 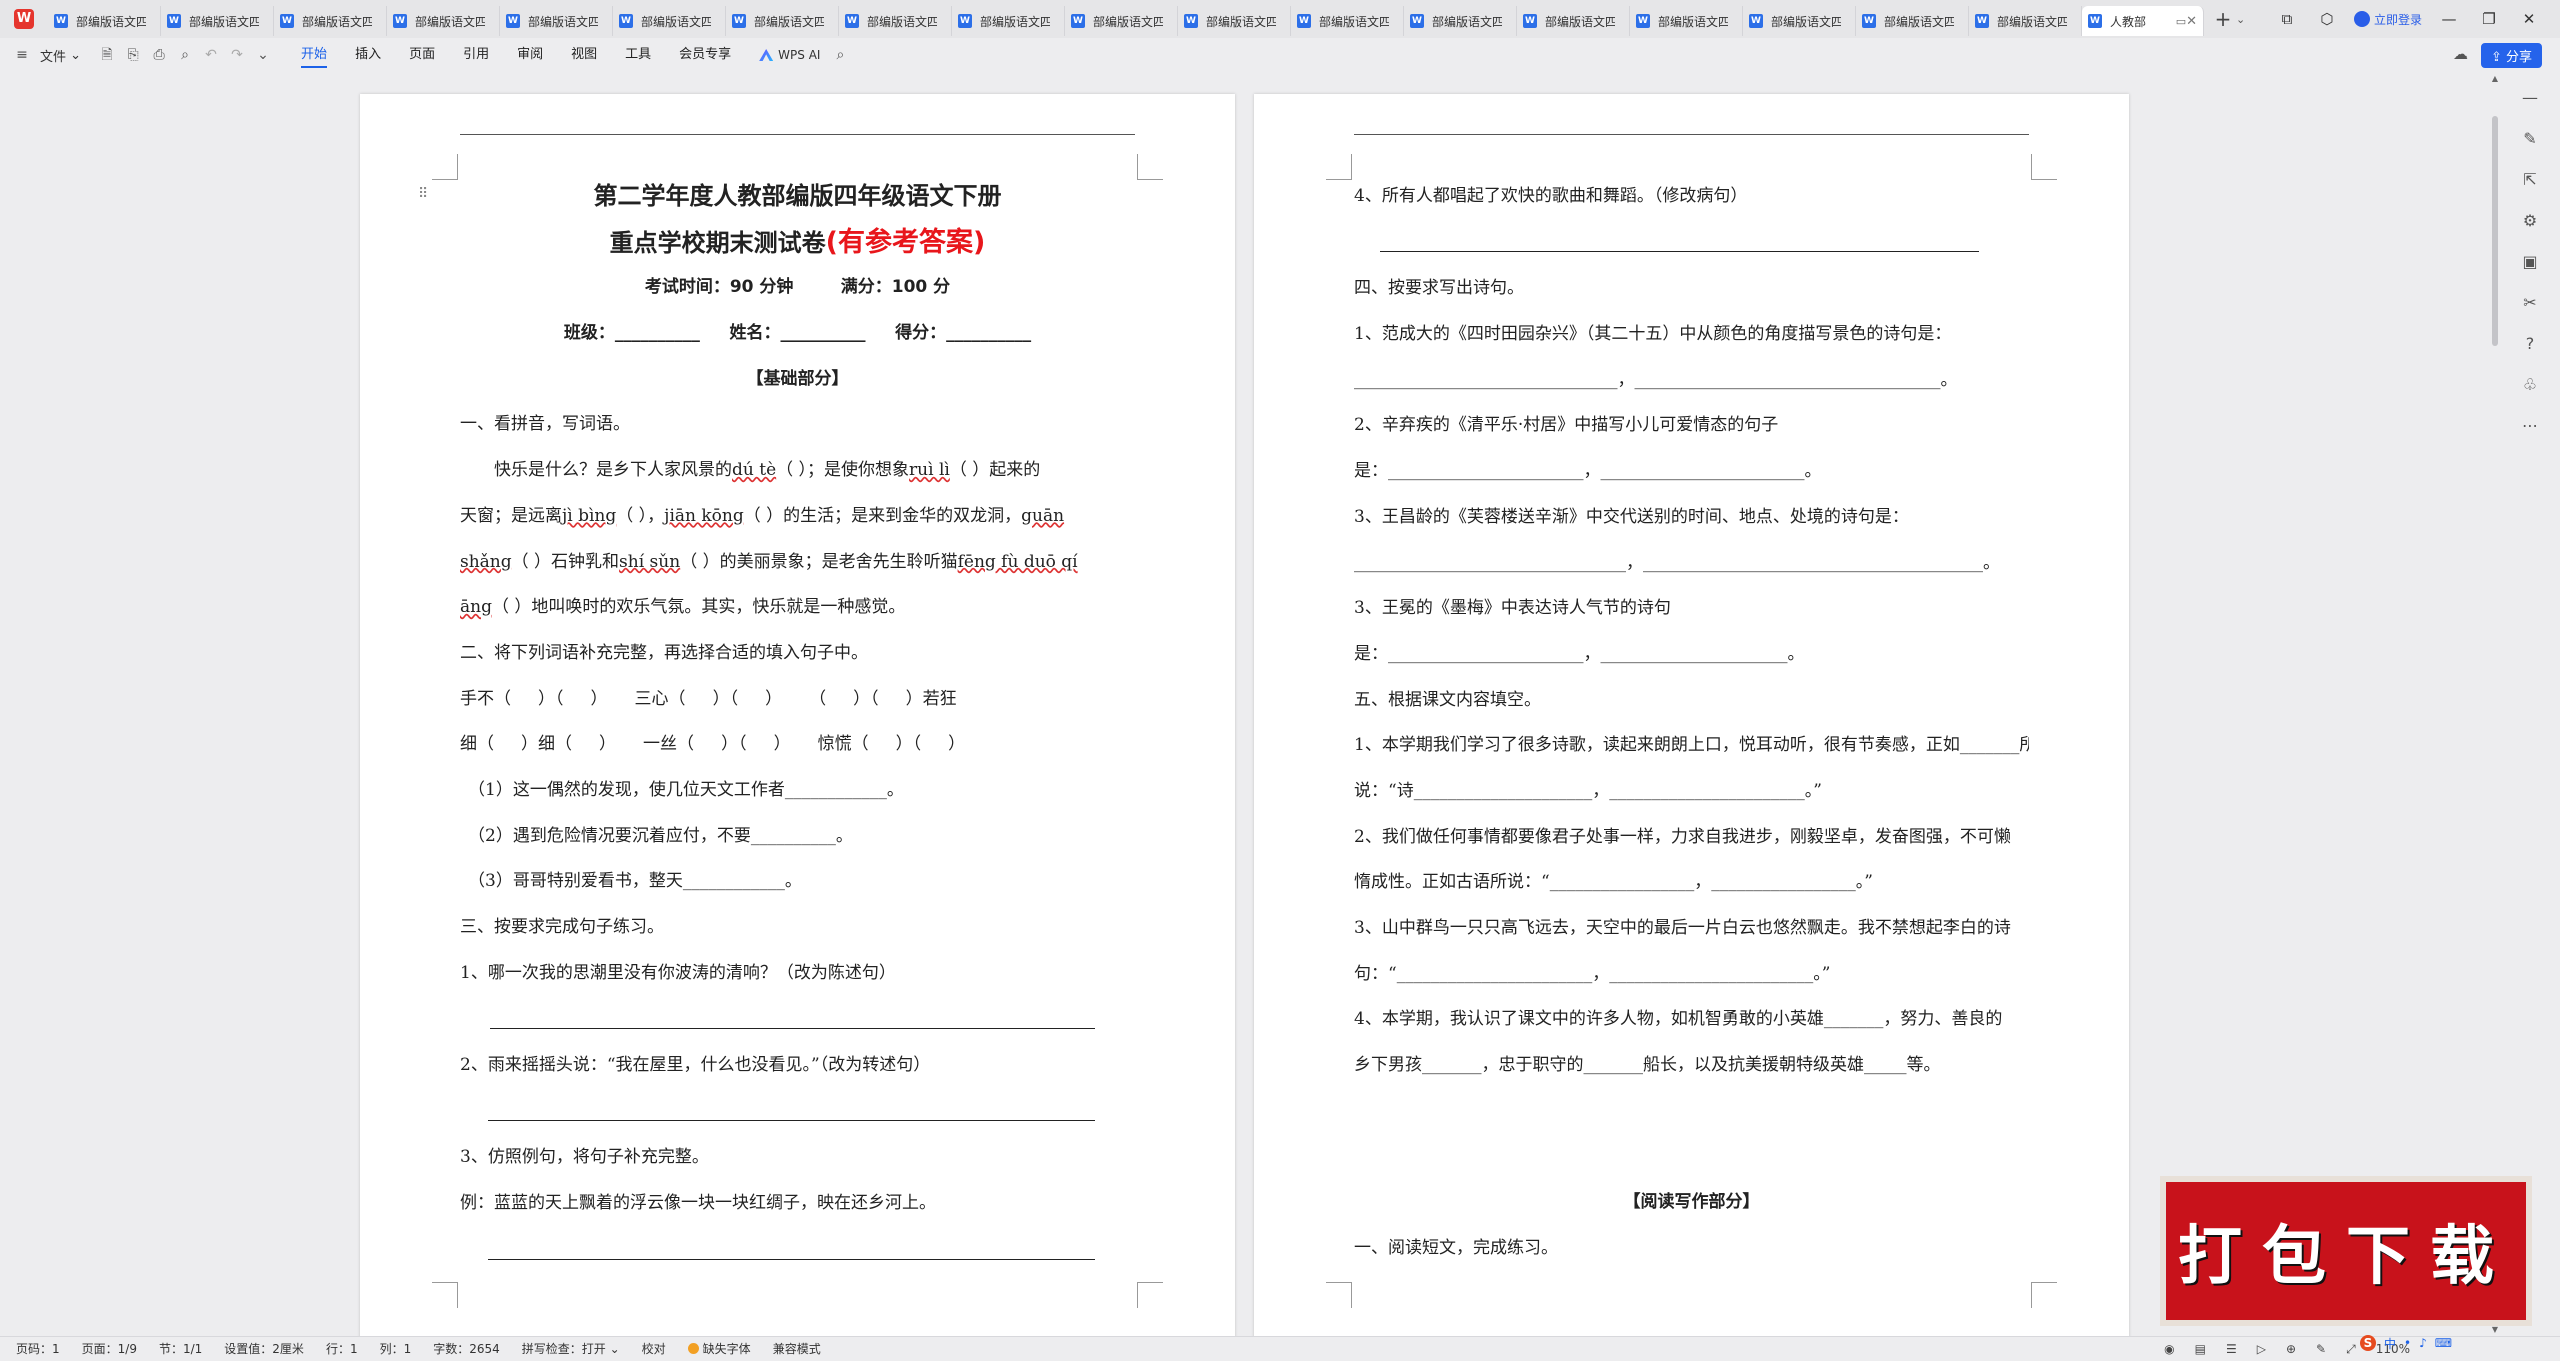 What do you see at coordinates (719, 1348) in the screenshot?
I see `status-missing-font: 缺失字体` at bounding box center [719, 1348].